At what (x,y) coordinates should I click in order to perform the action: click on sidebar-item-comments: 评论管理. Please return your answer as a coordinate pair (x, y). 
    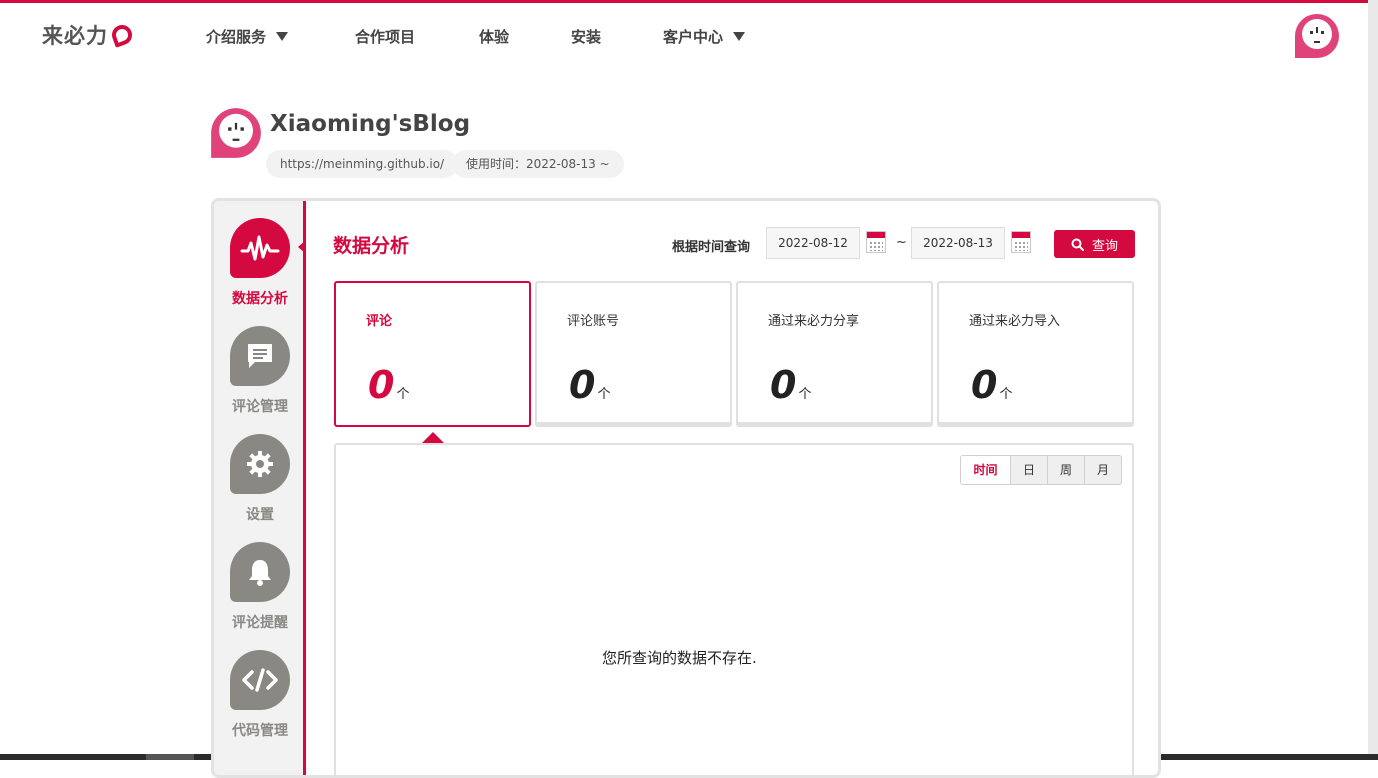
    Looking at the image, I should click on (260, 371).